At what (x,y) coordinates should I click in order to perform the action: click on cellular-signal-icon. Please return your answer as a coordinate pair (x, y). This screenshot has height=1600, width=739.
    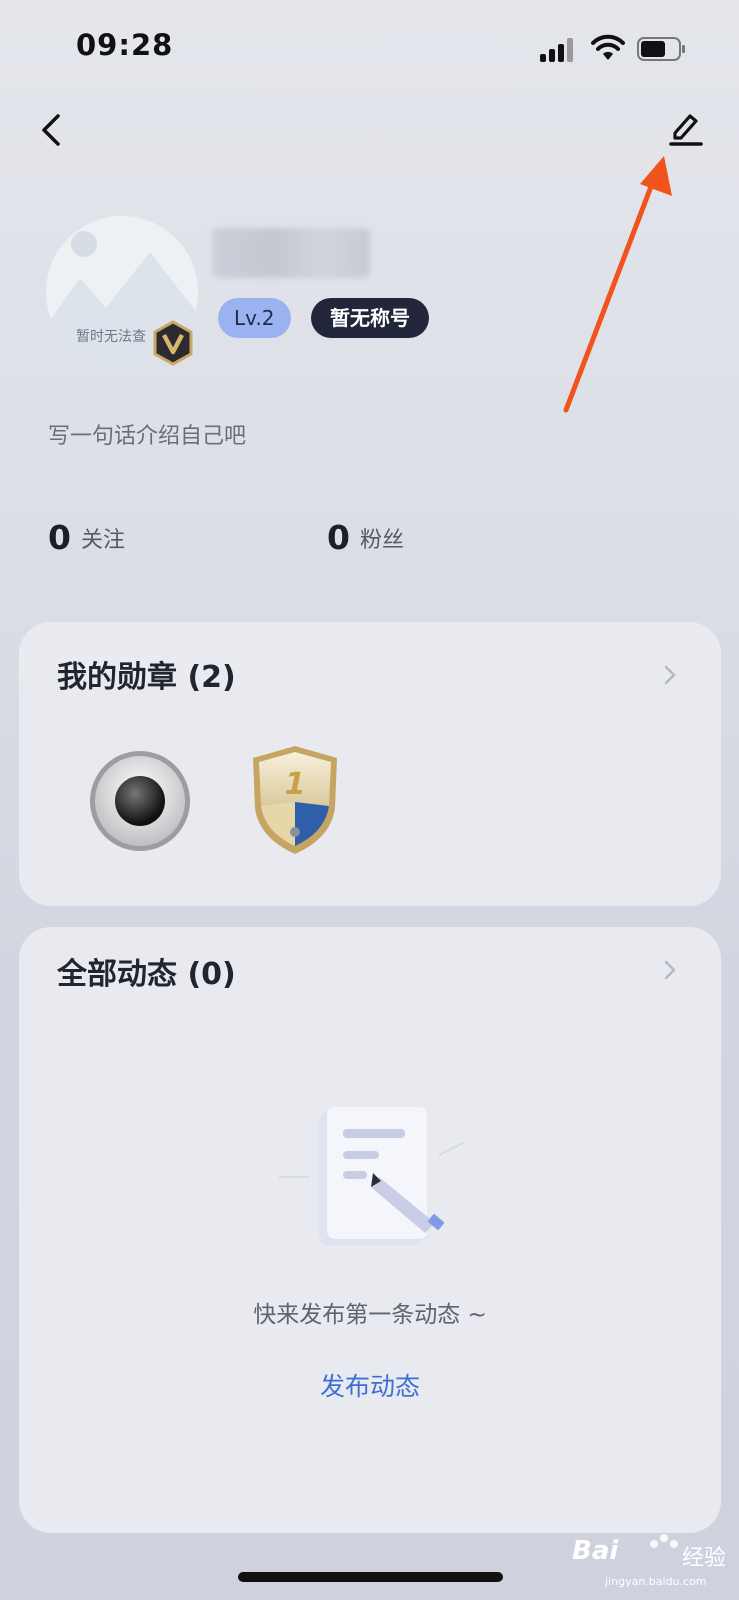
    Looking at the image, I should click on (557, 50).